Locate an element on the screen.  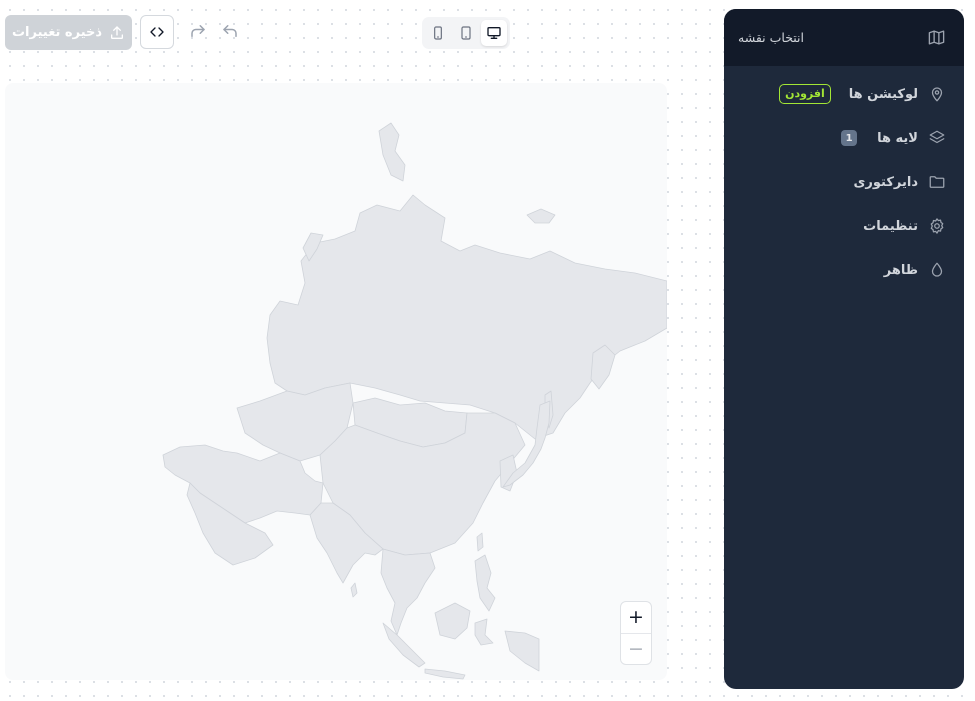
menu-item-layers: لایه ها 1 is located at coordinates (844, 138).